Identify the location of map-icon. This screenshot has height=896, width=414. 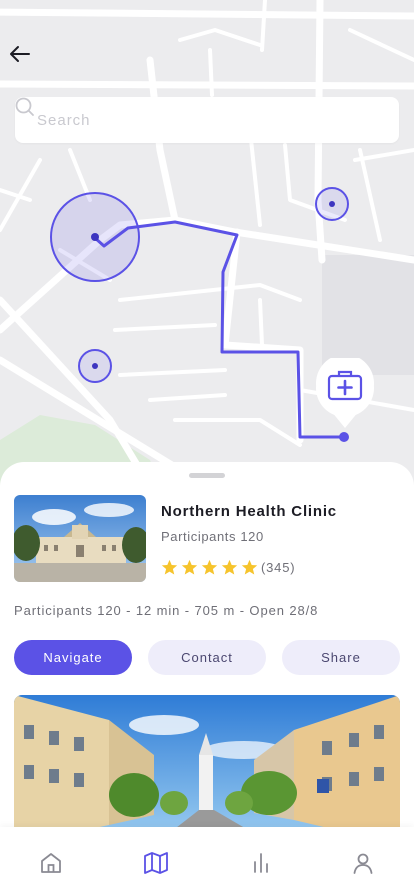
(156, 863).